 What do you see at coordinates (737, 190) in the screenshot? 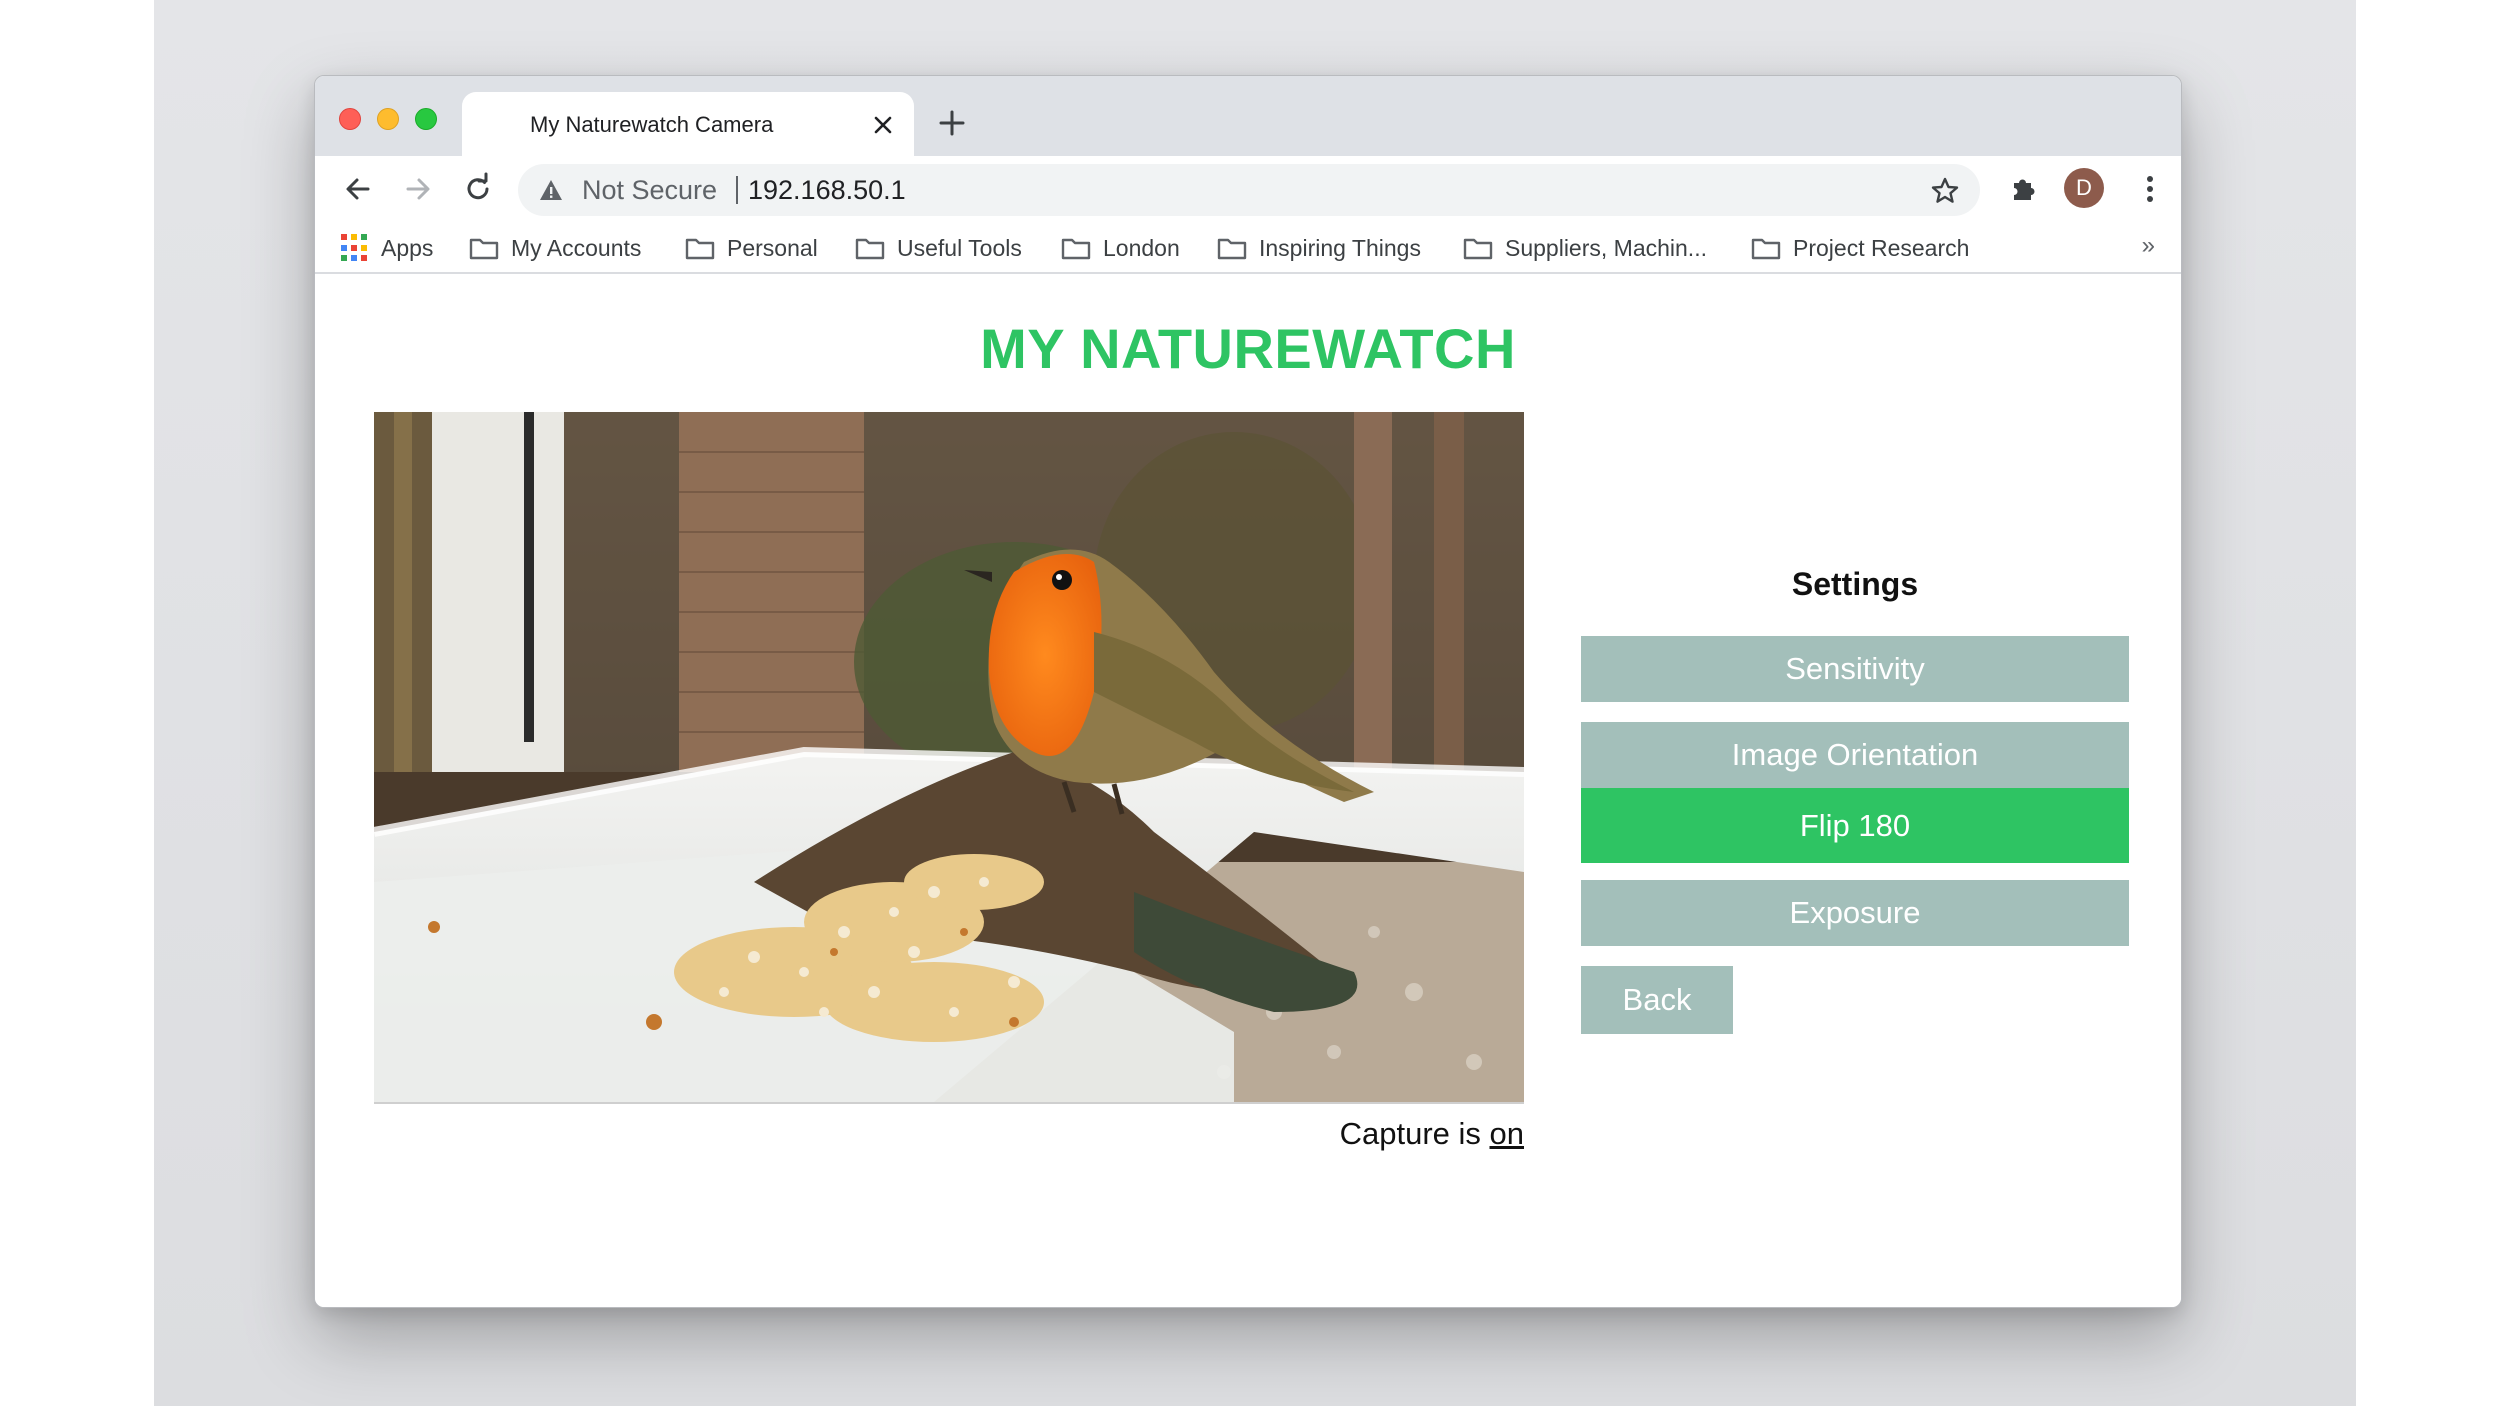
I see `address-divider` at bounding box center [737, 190].